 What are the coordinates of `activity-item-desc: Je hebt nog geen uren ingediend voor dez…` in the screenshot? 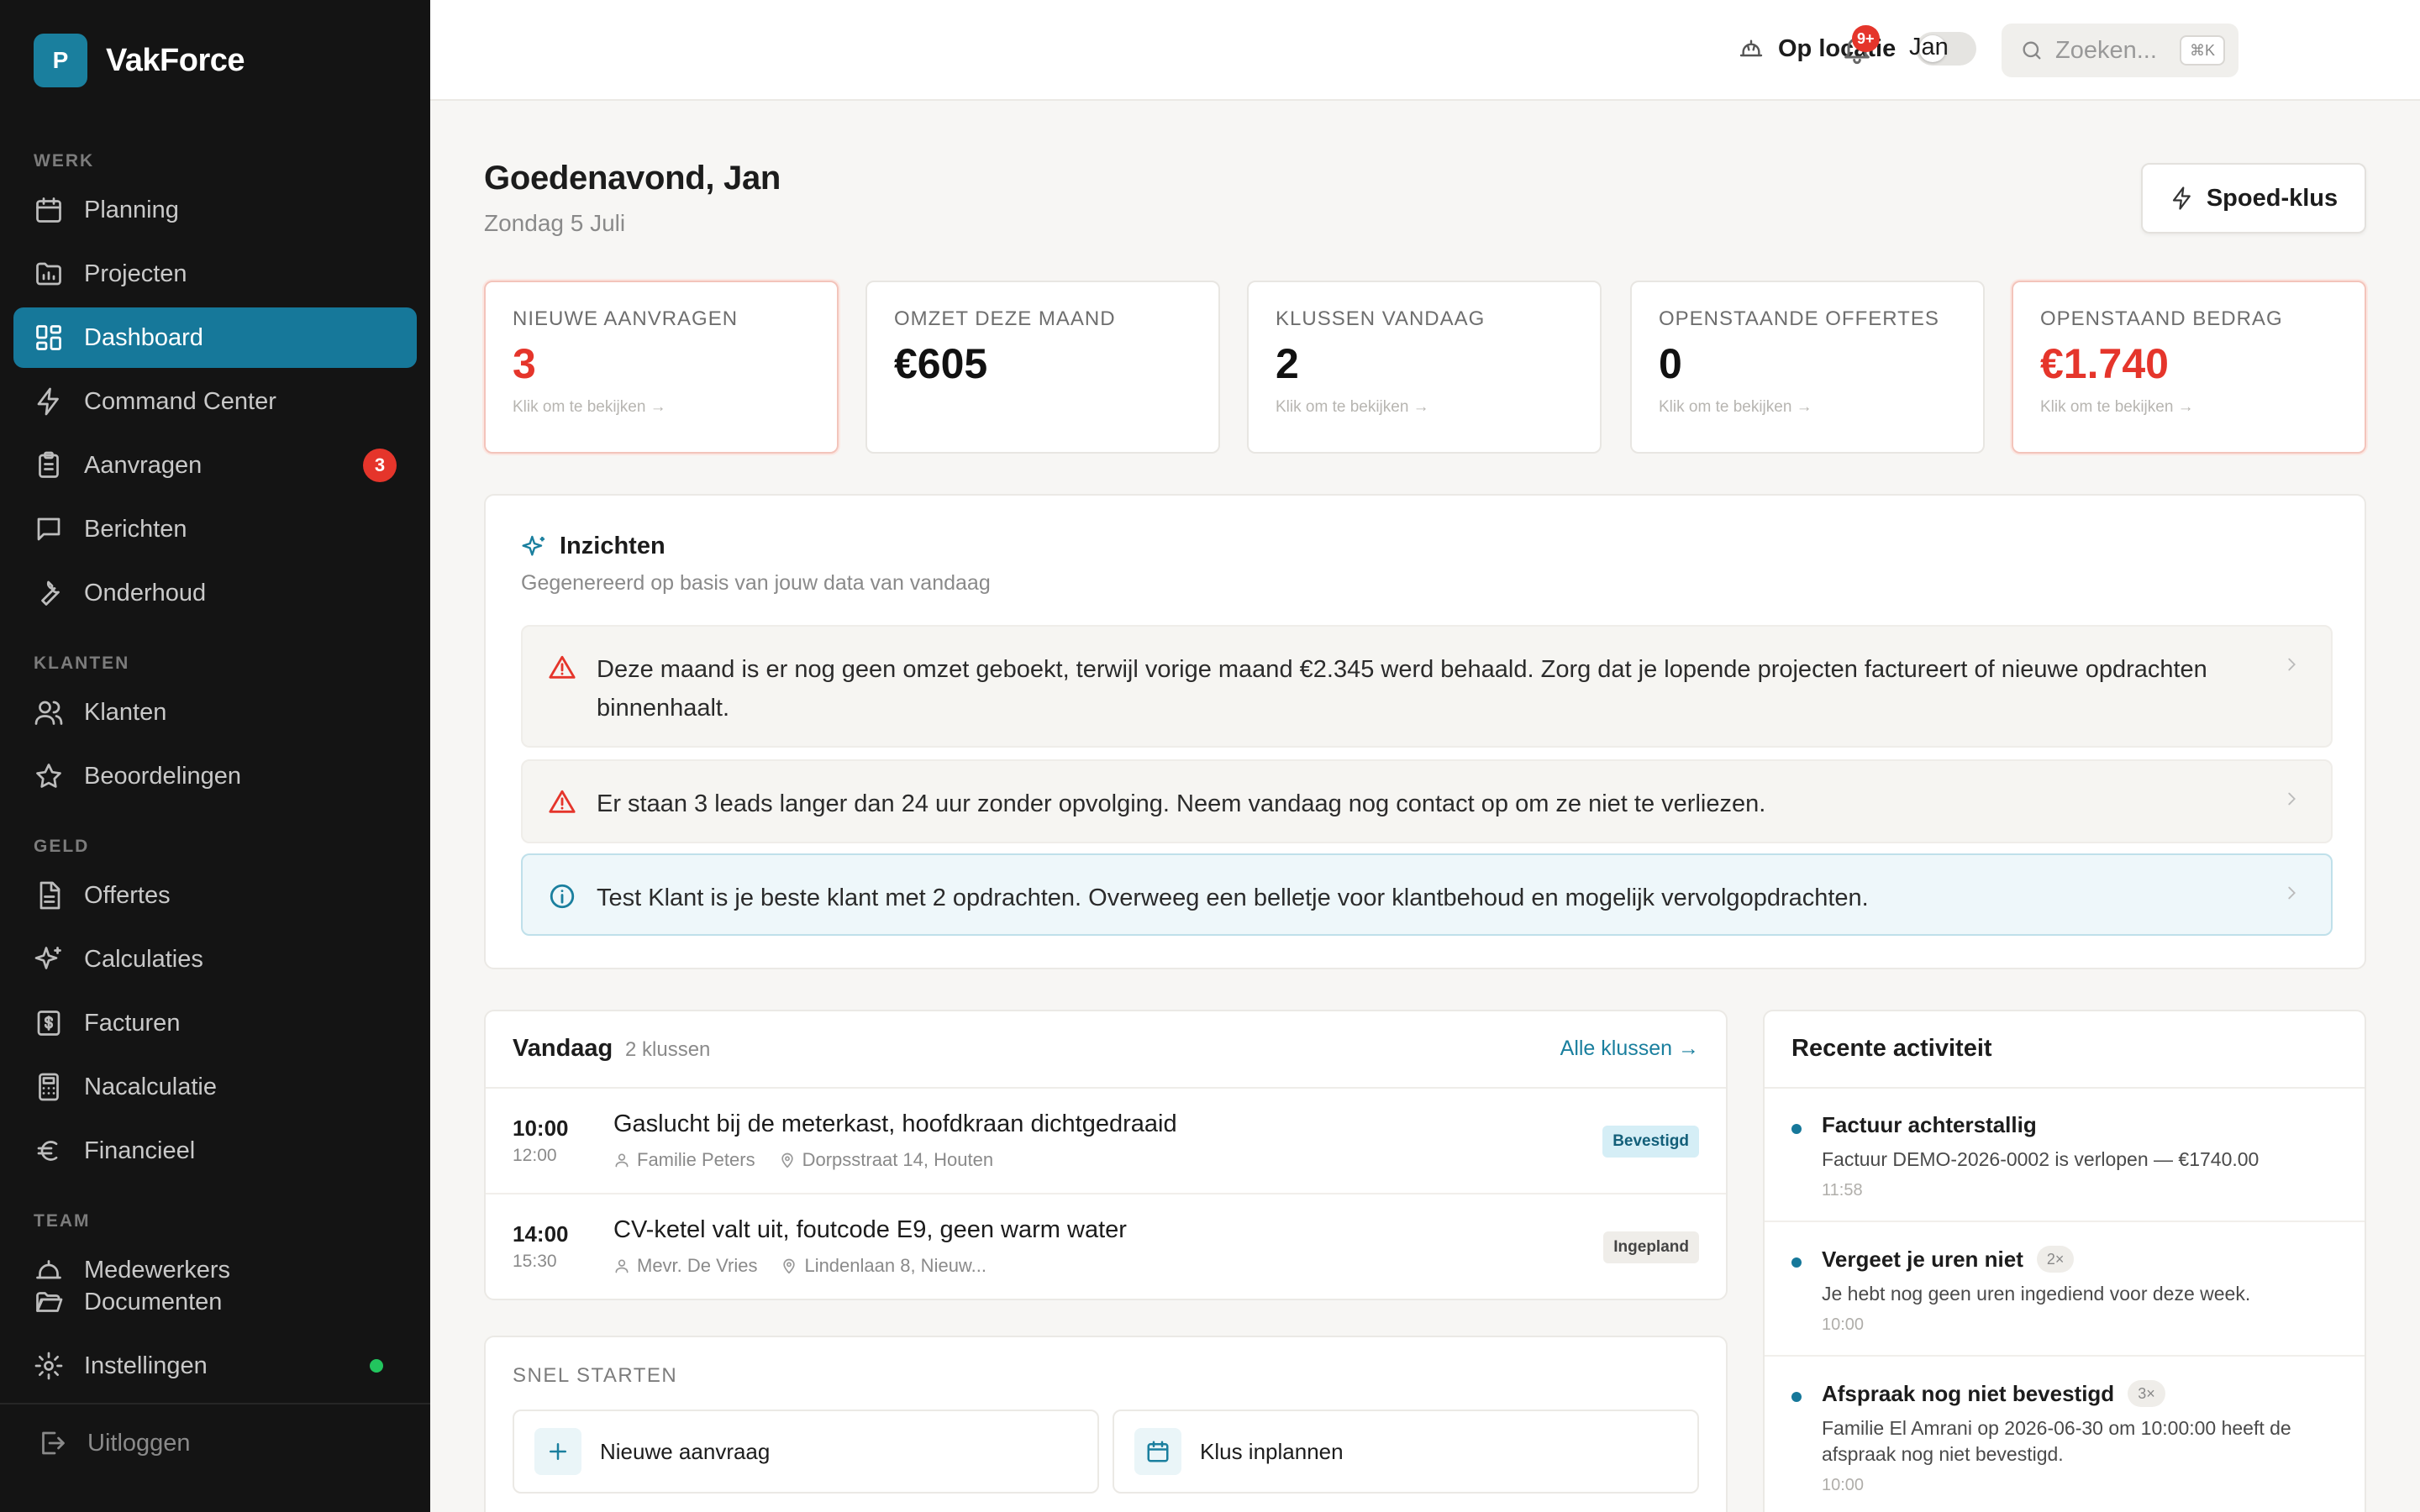 It's located at (2037, 1294).